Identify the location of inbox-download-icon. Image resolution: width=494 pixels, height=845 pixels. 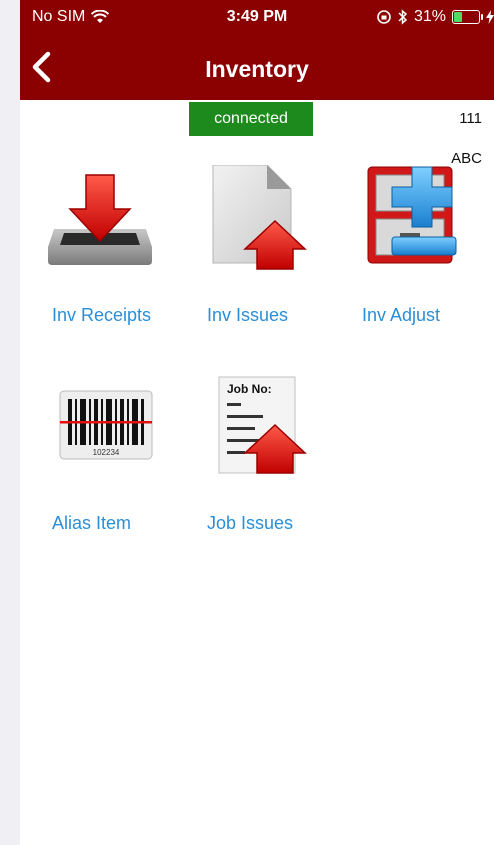
(100, 219).